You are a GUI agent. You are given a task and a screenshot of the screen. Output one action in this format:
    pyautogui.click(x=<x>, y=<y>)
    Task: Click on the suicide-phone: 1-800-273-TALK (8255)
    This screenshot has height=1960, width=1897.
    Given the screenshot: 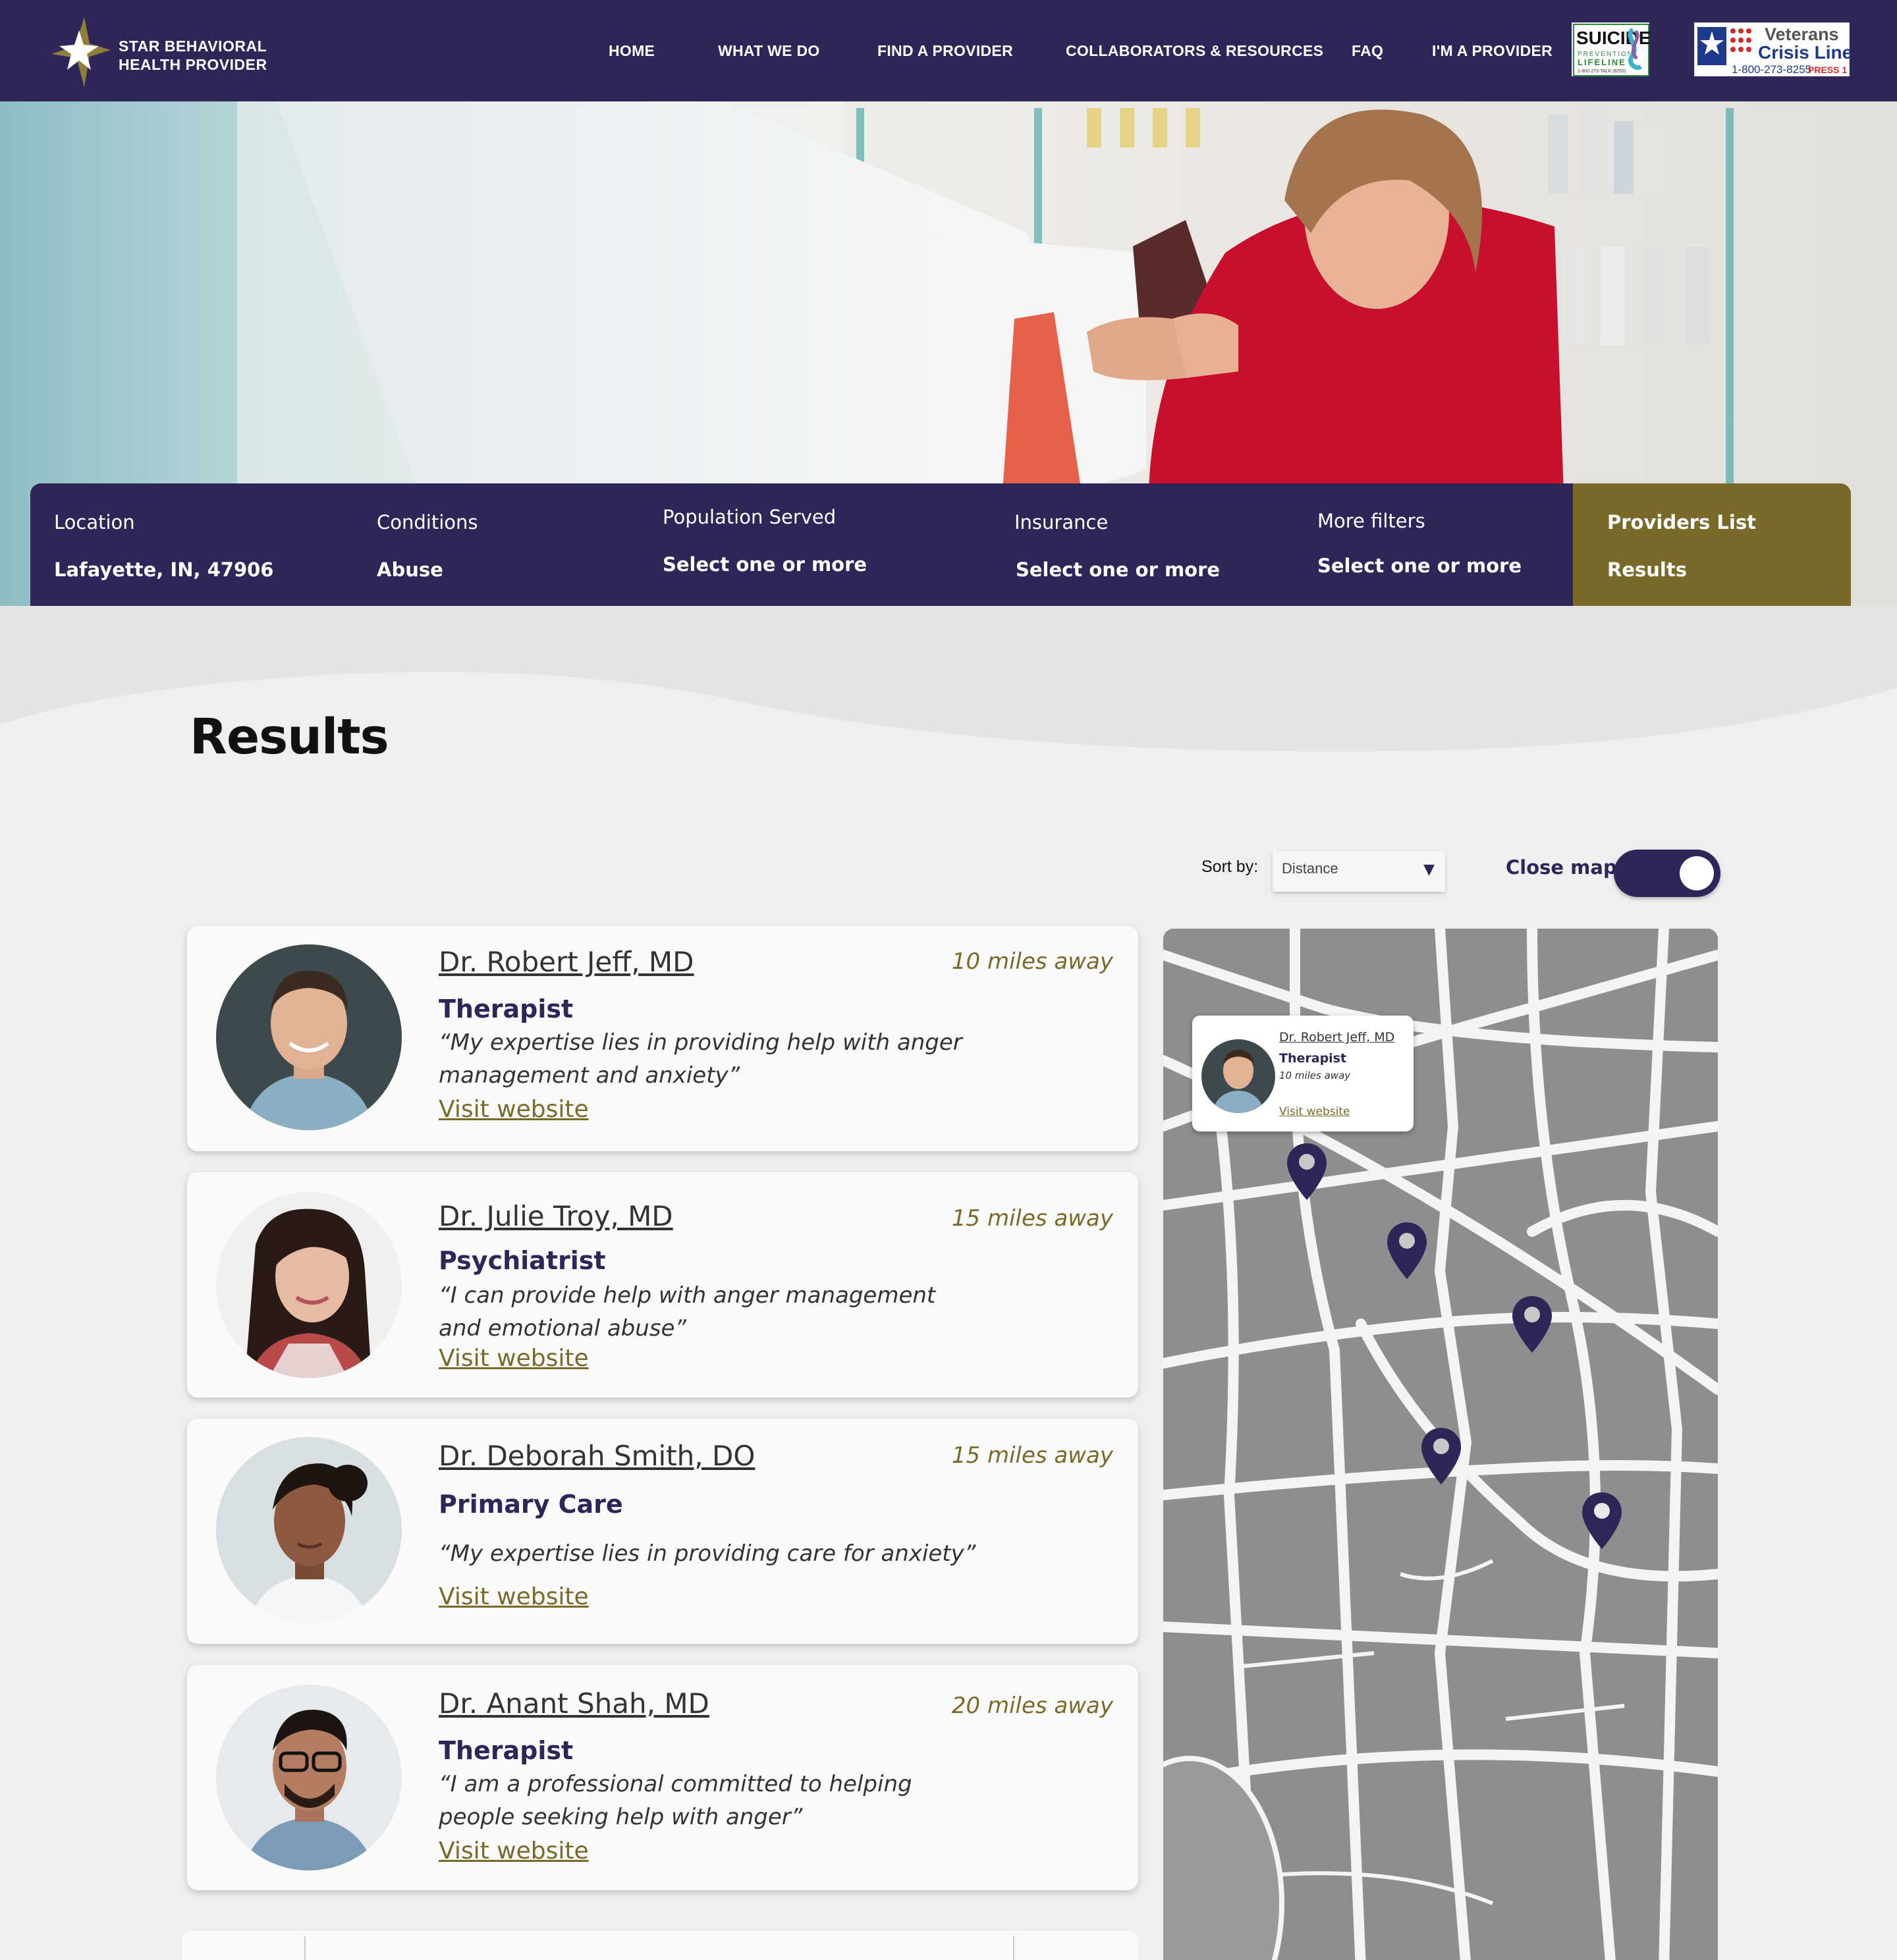 What is the action you would take?
    pyautogui.click(x=1602, y=71)
    